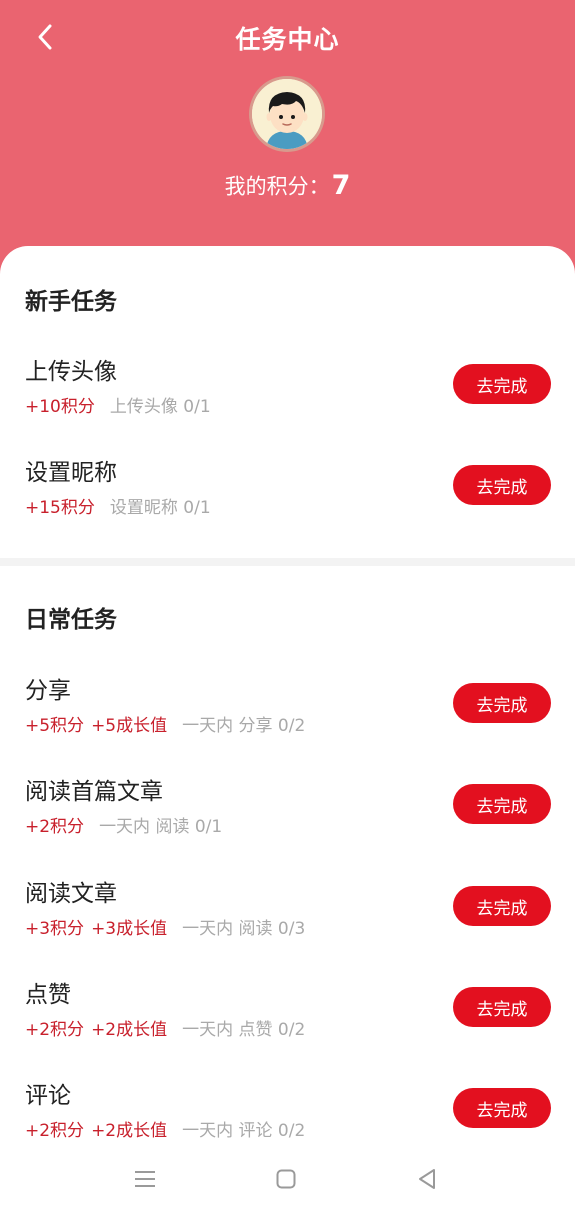 This screenshot has width=575, height=1213. I want to click on reward-points: +10积分, so click(60, 407).